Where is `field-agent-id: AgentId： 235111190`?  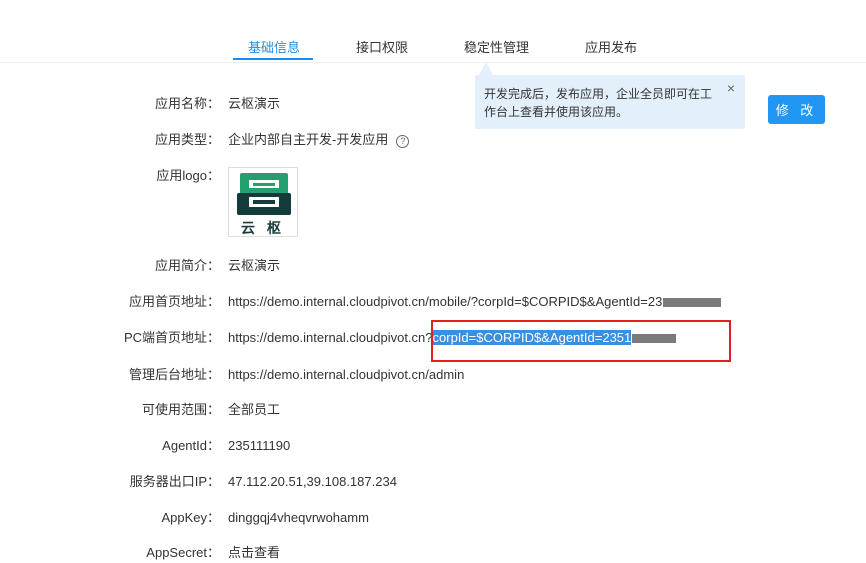 field-agent-id: AgentId： 235111190 is located at coordinates (433, 446).